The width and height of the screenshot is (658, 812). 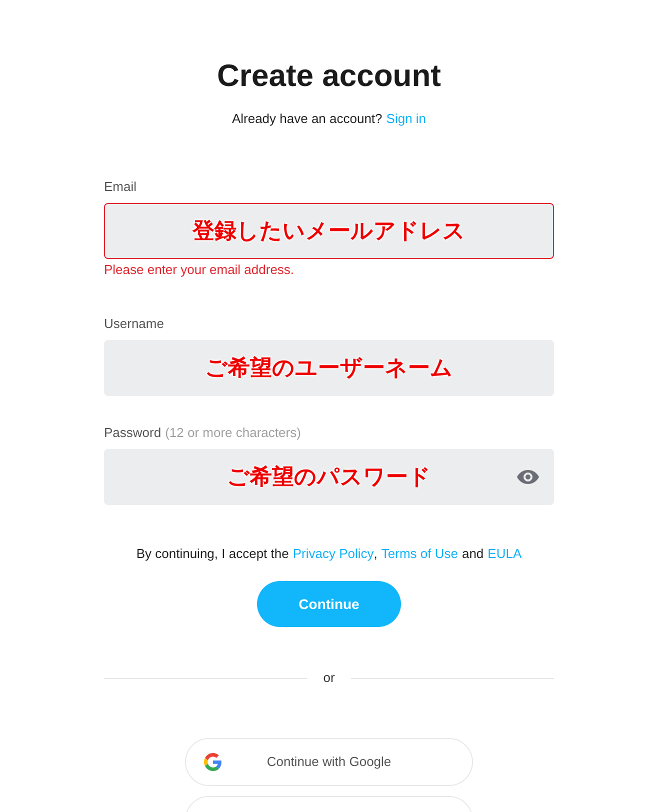 I want to click on divider-text: or, so click(x=329, y=678).